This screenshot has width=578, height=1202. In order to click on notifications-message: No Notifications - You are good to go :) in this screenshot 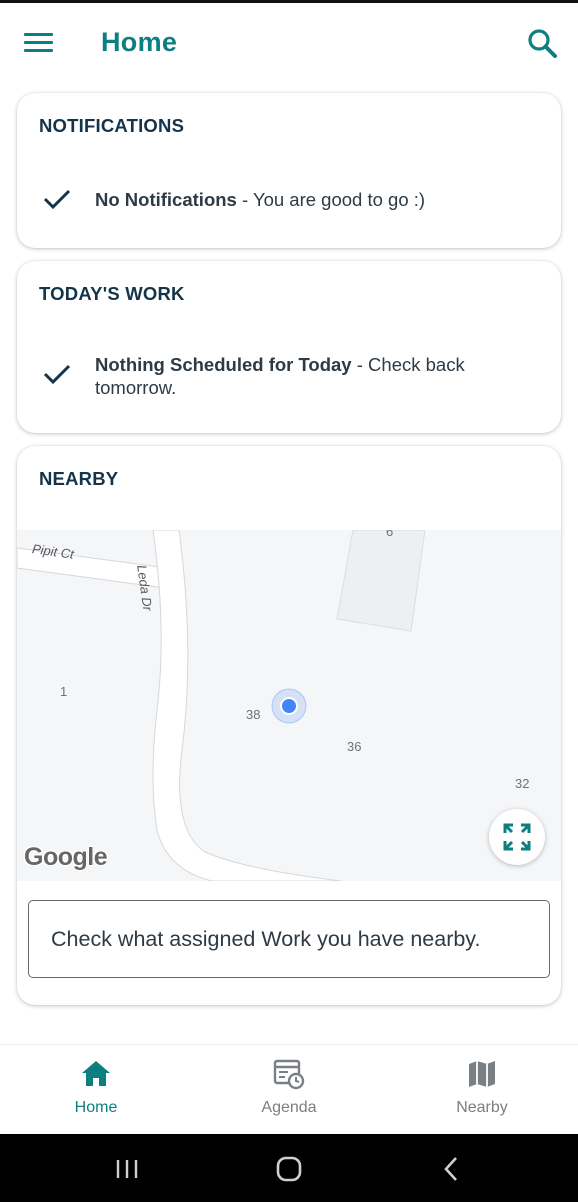, I will do `click(260, 199)`.